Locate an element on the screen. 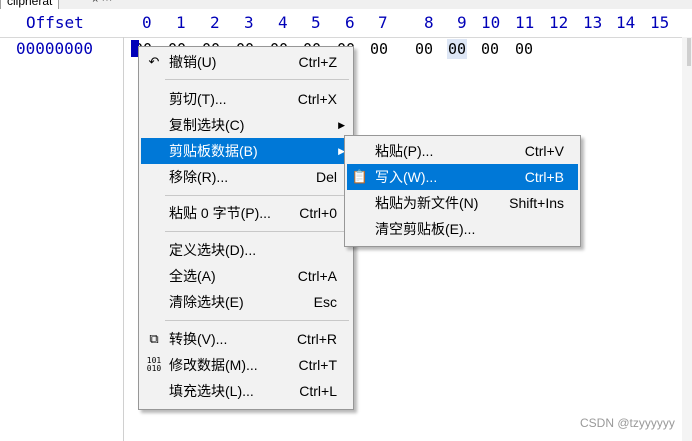 This screenshot has height=441, width=692. file-tab-label: clipherat is located at coordinates (30, 4).